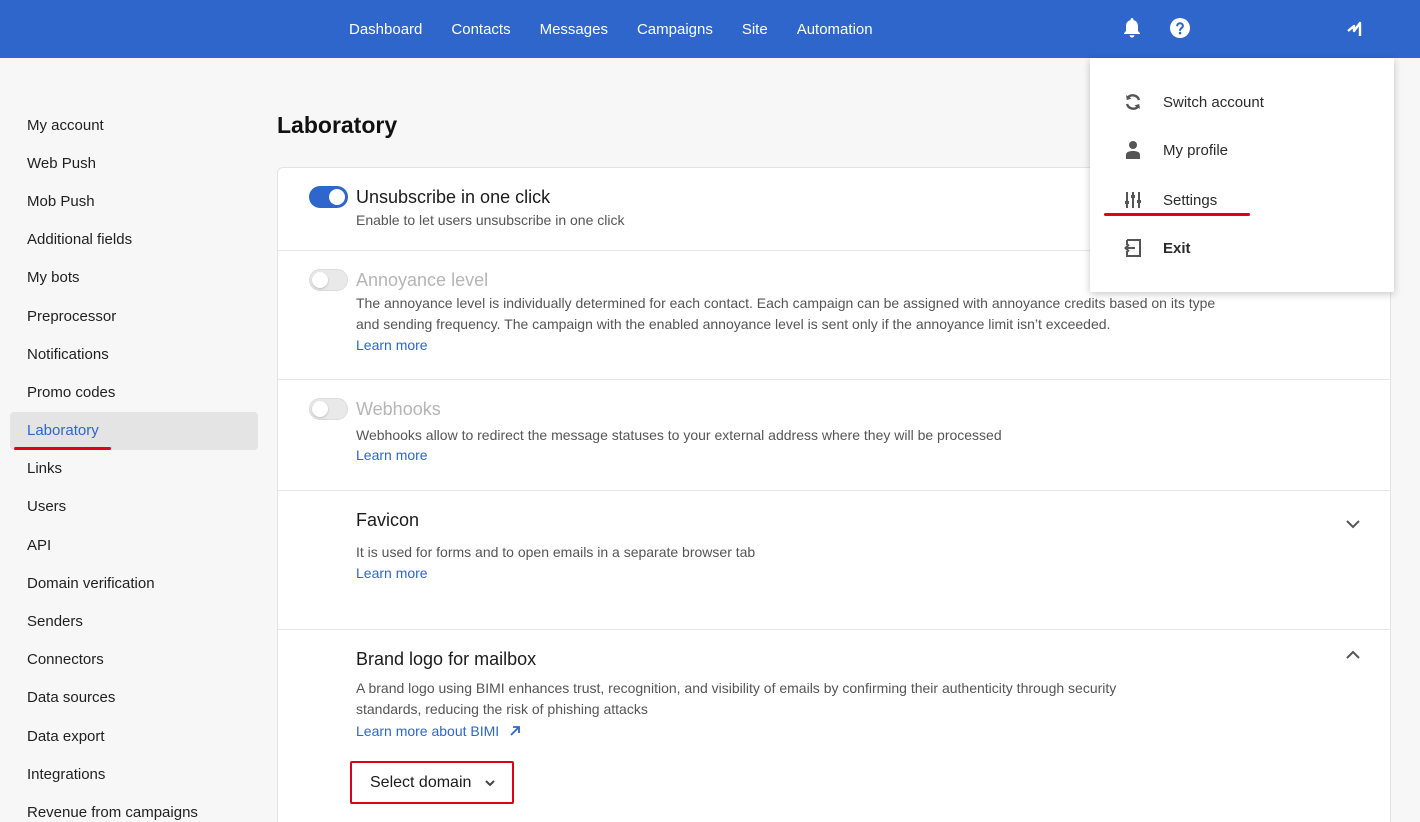  What do you see at coordinates (1213, 102) in the screenshot?
I see `menu-item-label: Switch account` at bounding box center [1213, 102].